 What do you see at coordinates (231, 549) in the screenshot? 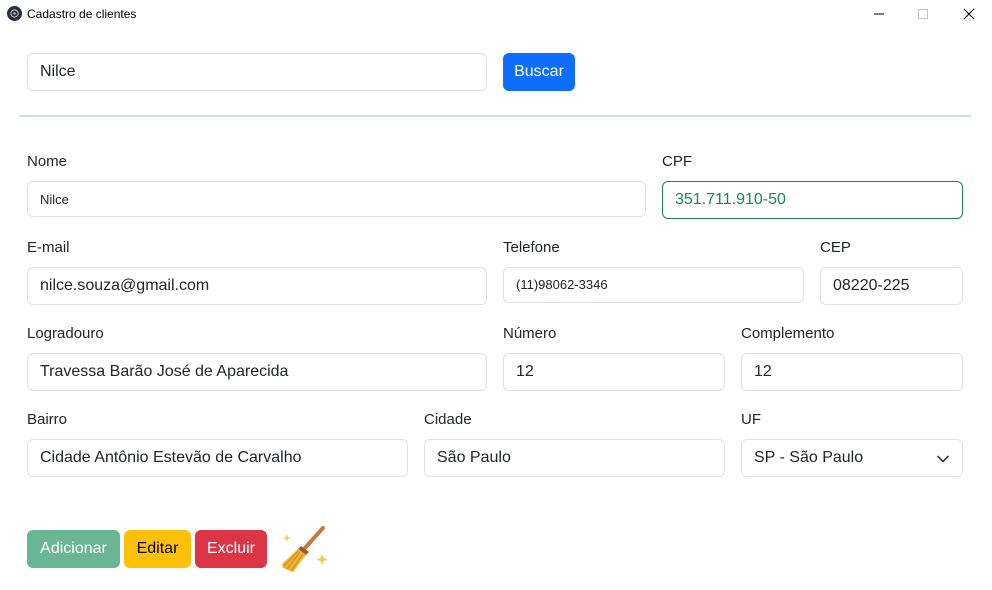
I see `delete-button: Excluir` at bounding box center [231, 549].